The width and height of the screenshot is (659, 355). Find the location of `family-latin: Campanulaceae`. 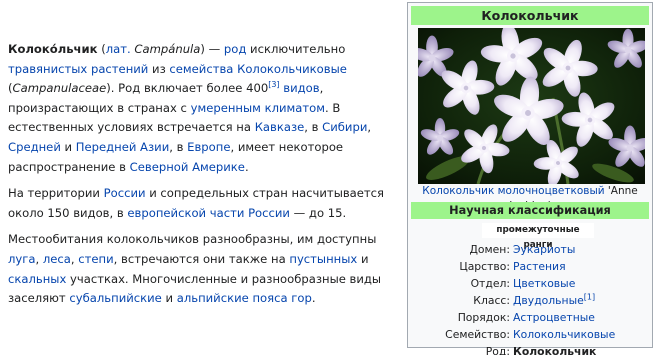

family-latin: Campanulaceae is located at coordinates (59, 88).